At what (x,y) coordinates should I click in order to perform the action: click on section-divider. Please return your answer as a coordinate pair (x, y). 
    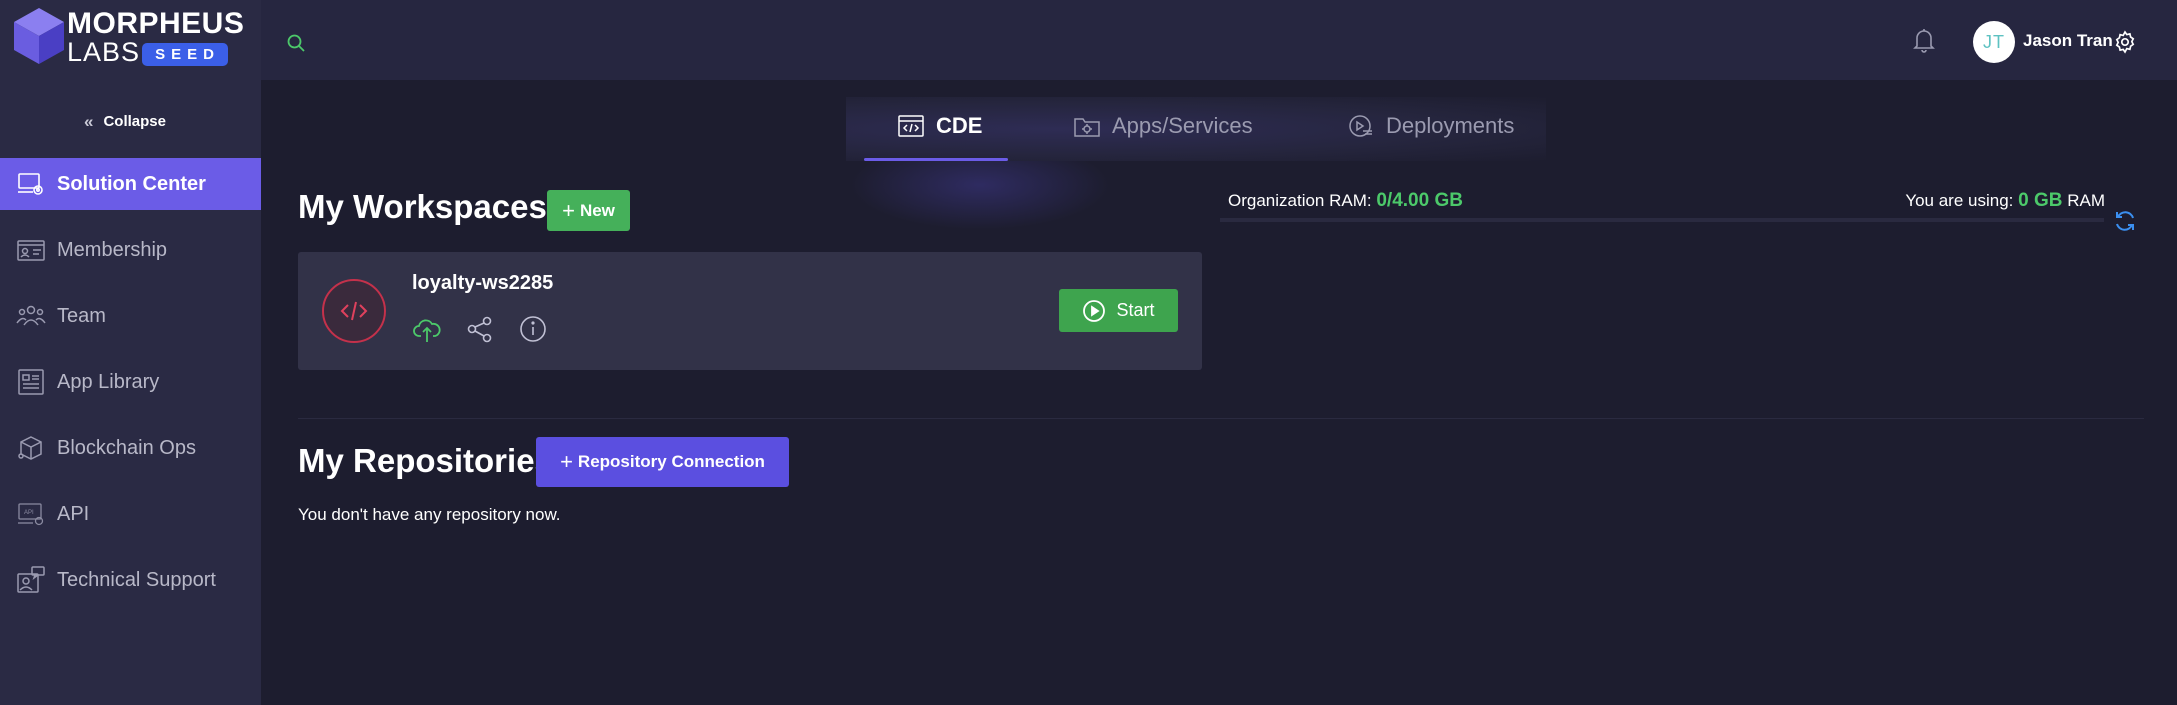
    Looking at the image, I should click on (1221, 418).